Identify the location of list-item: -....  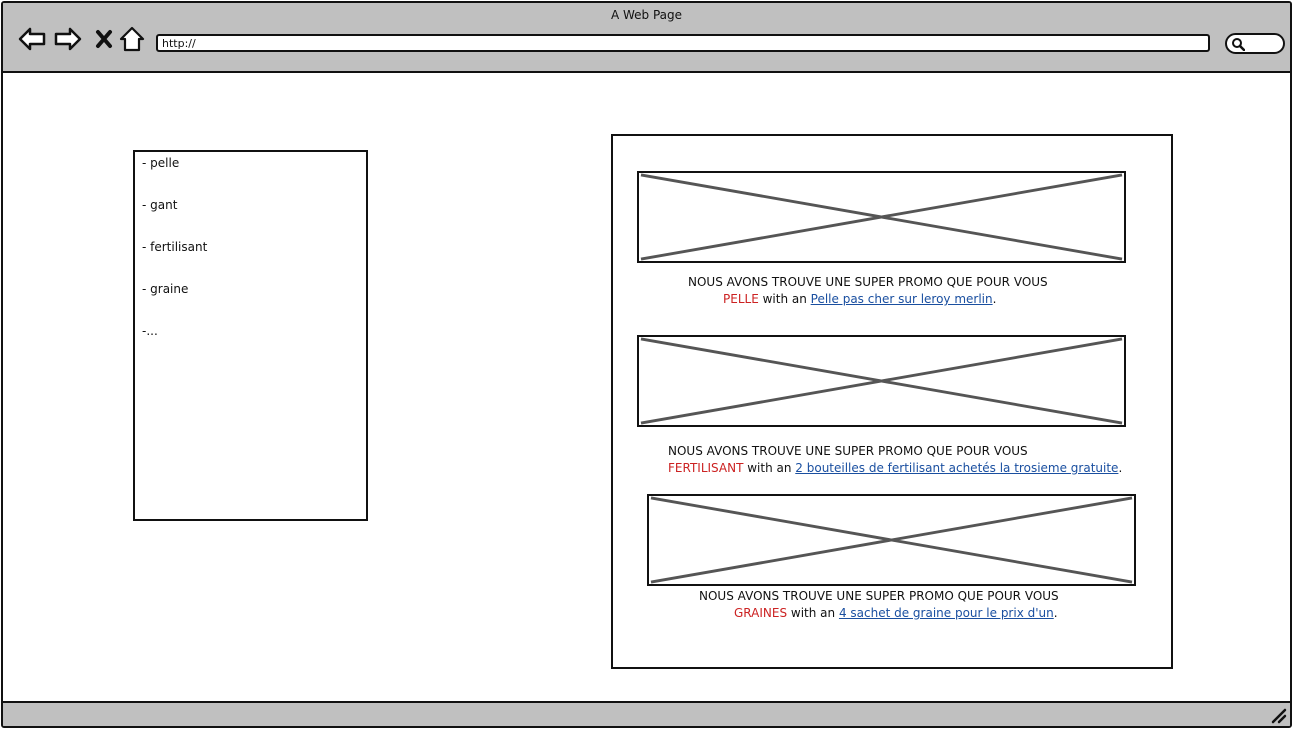
(150, 331).